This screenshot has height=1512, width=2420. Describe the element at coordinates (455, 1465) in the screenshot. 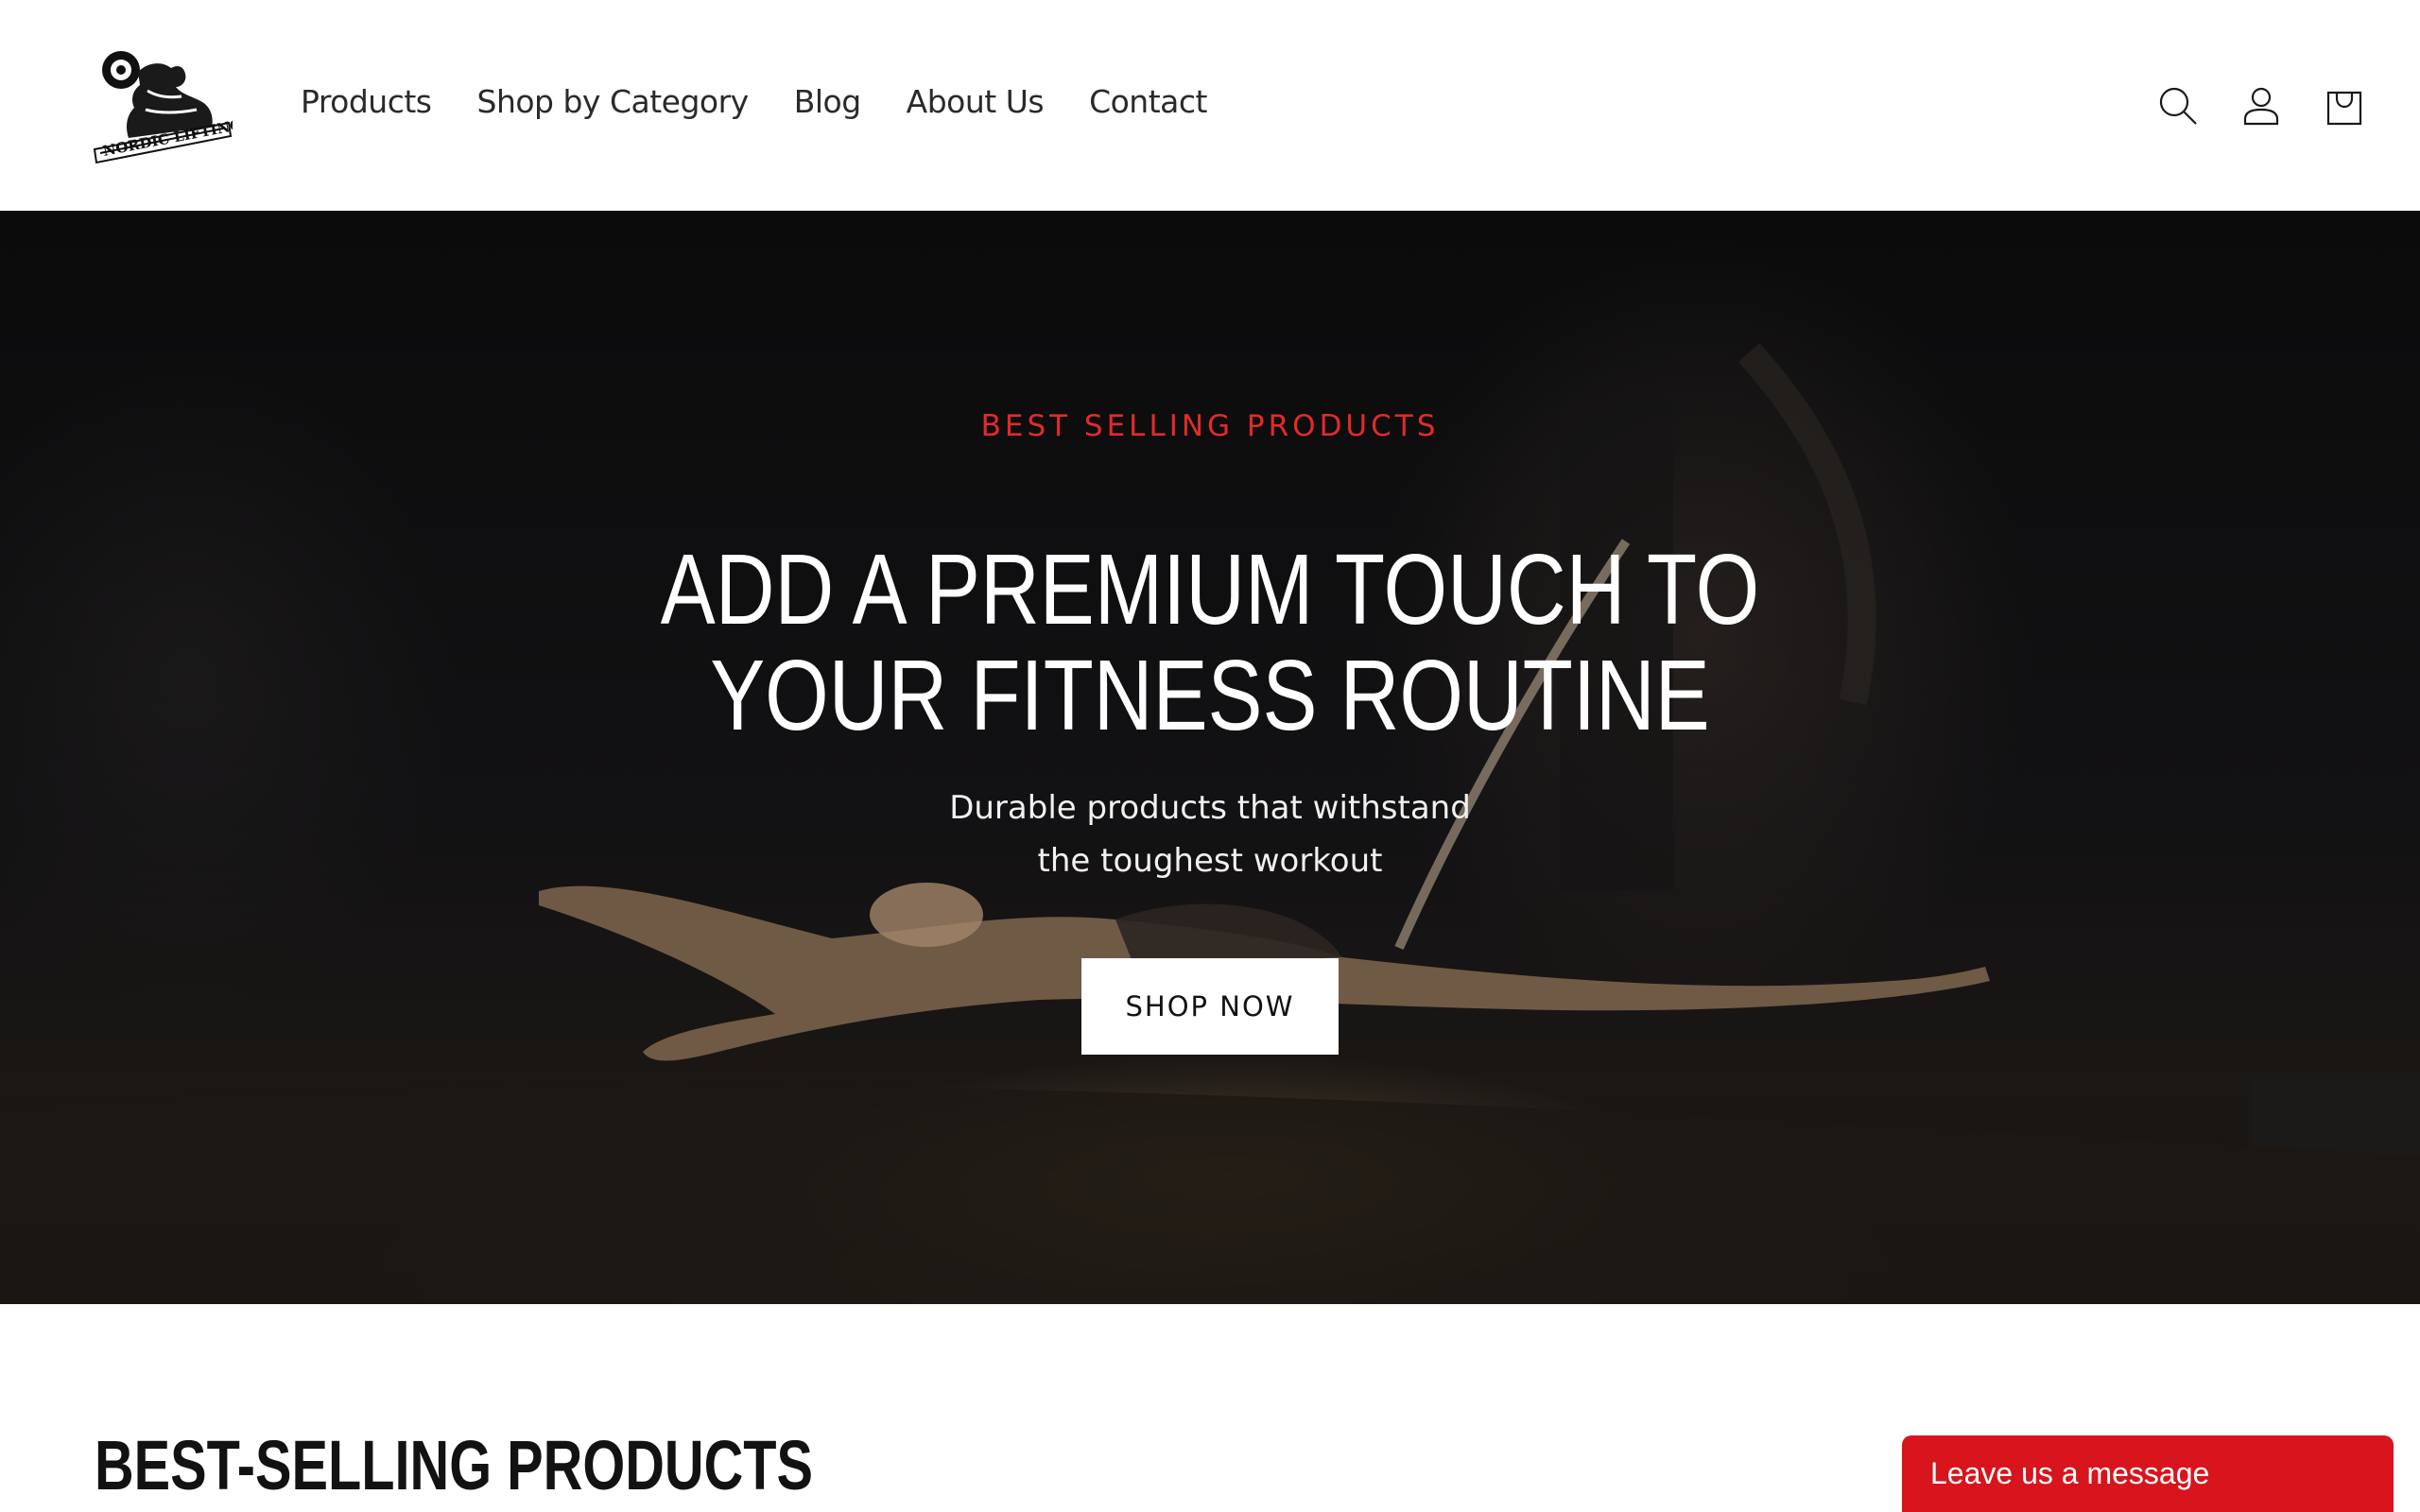

I see `section-title: BEST-SELLING PRODUCTS` at that location.